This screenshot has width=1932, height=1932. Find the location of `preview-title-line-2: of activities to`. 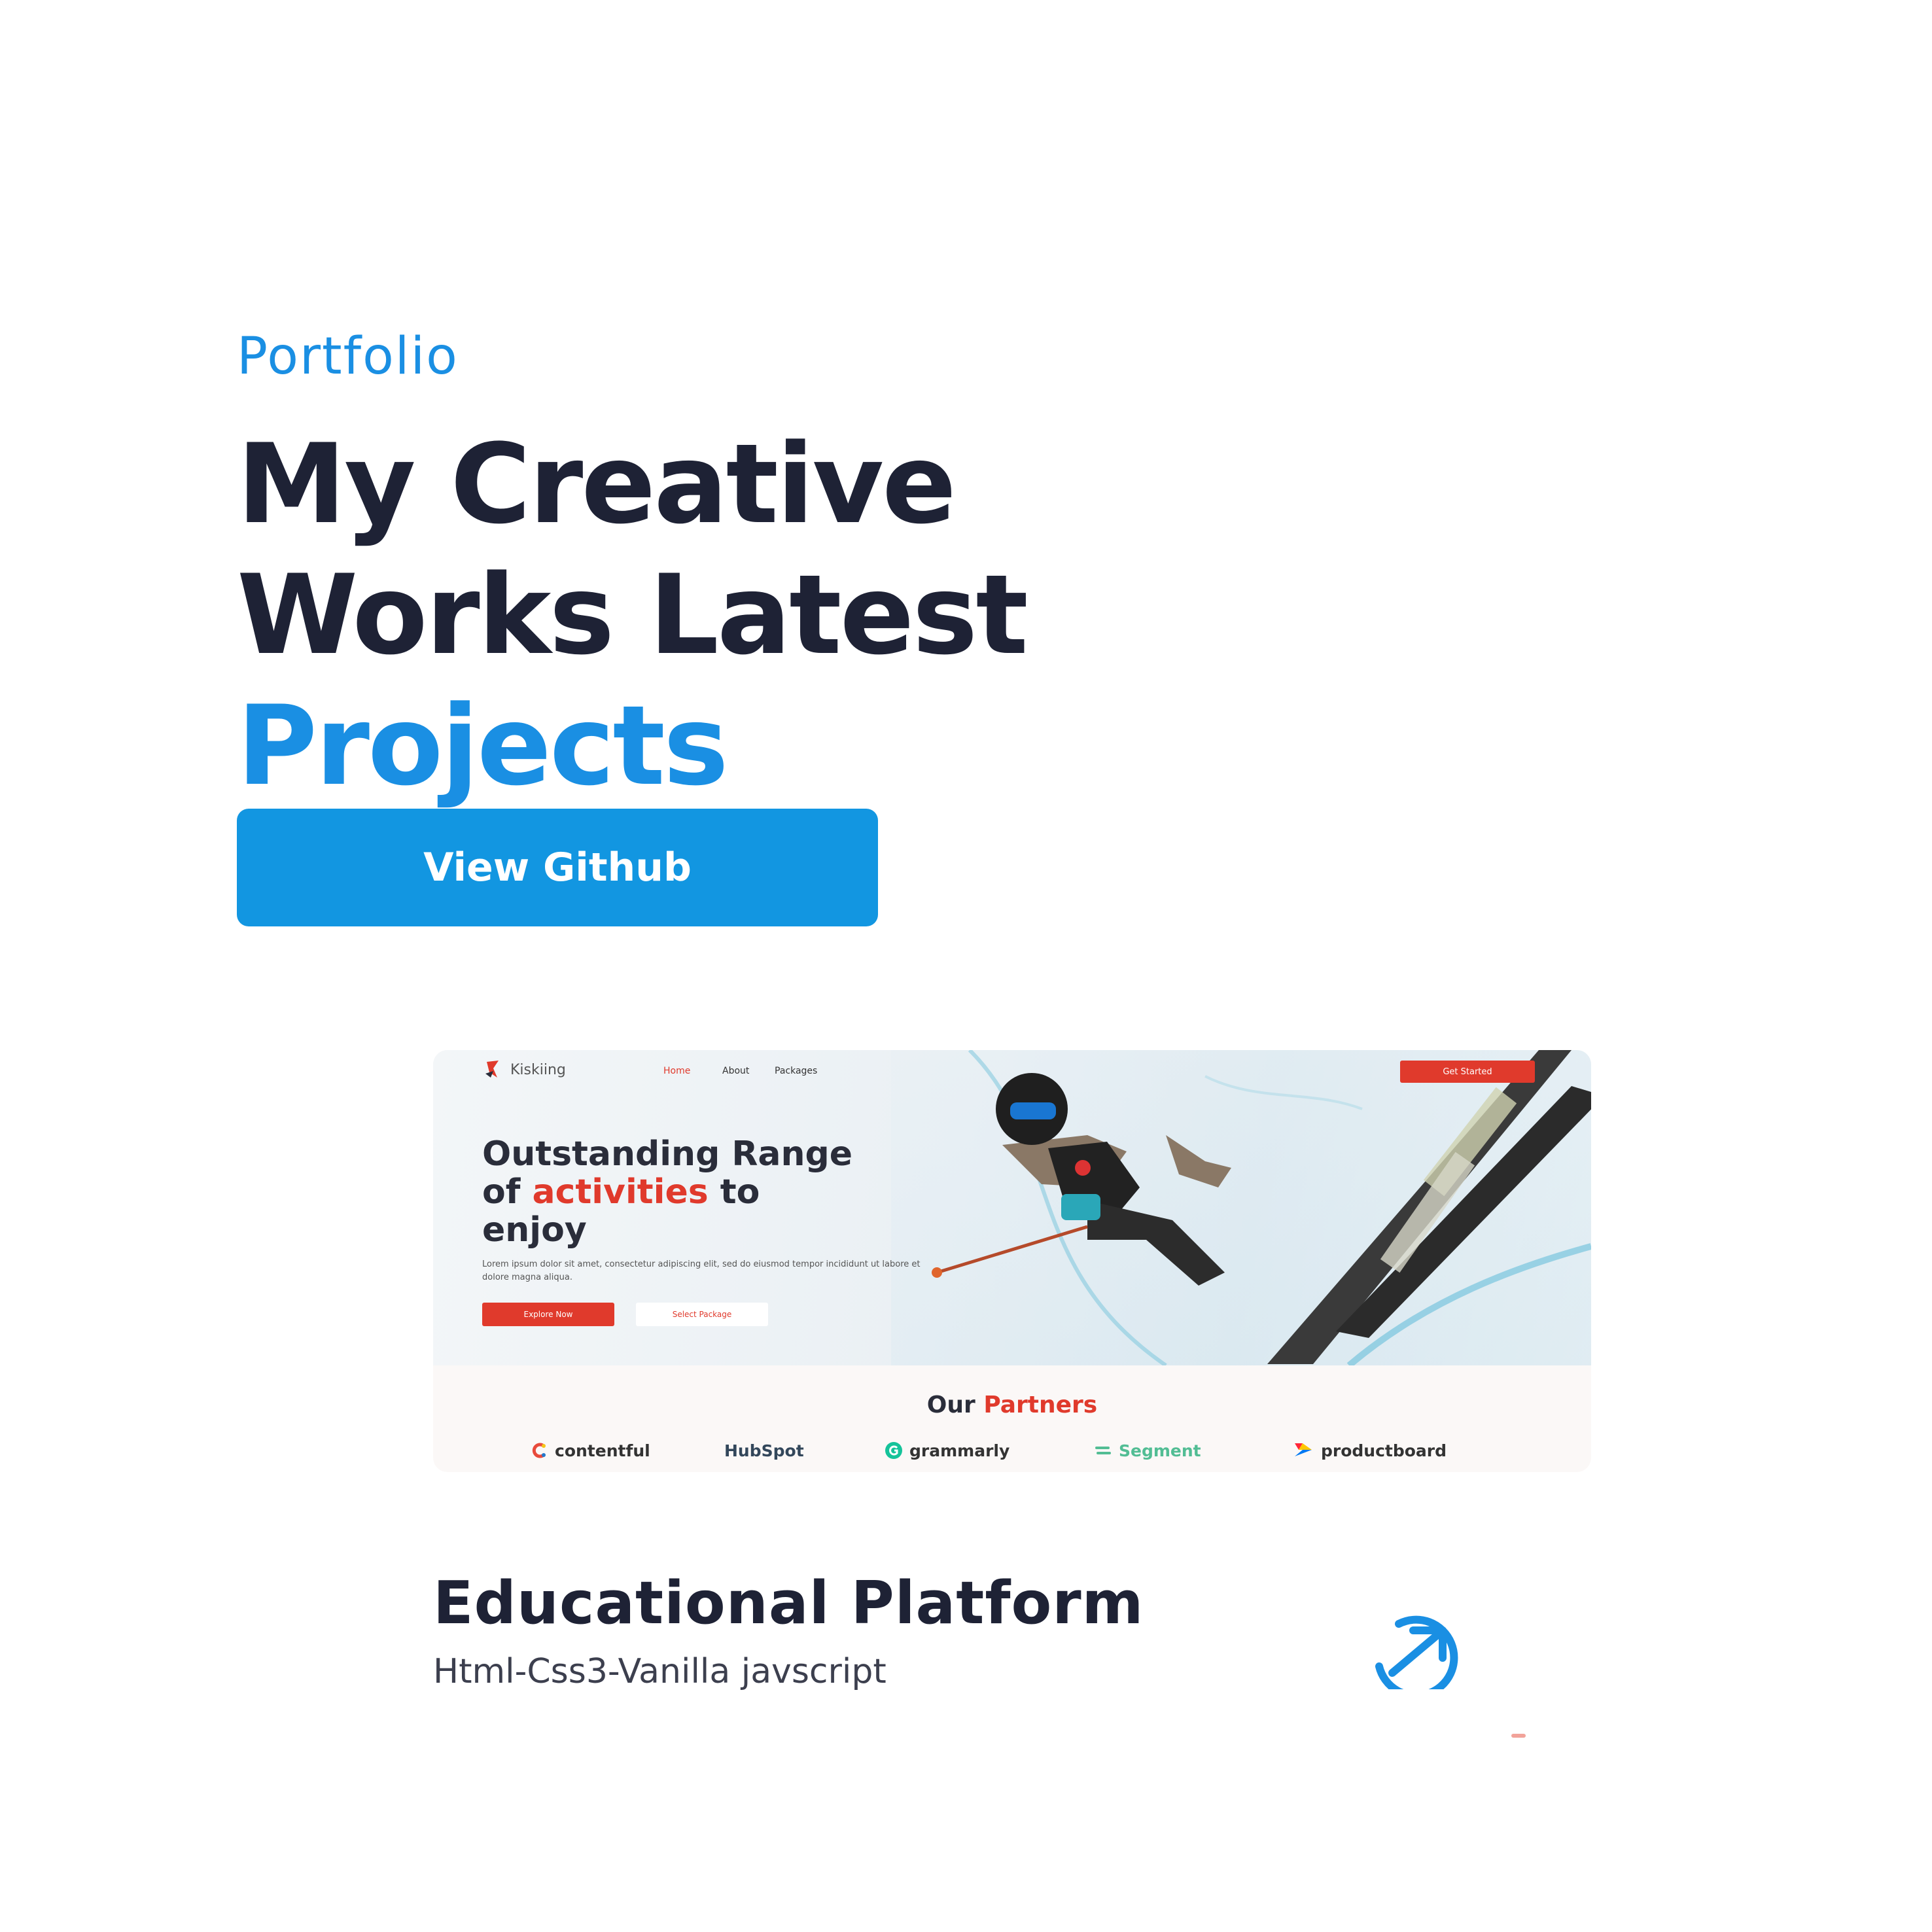

preview-title-line-2: of activities to is located at coordinates (730, 1192).